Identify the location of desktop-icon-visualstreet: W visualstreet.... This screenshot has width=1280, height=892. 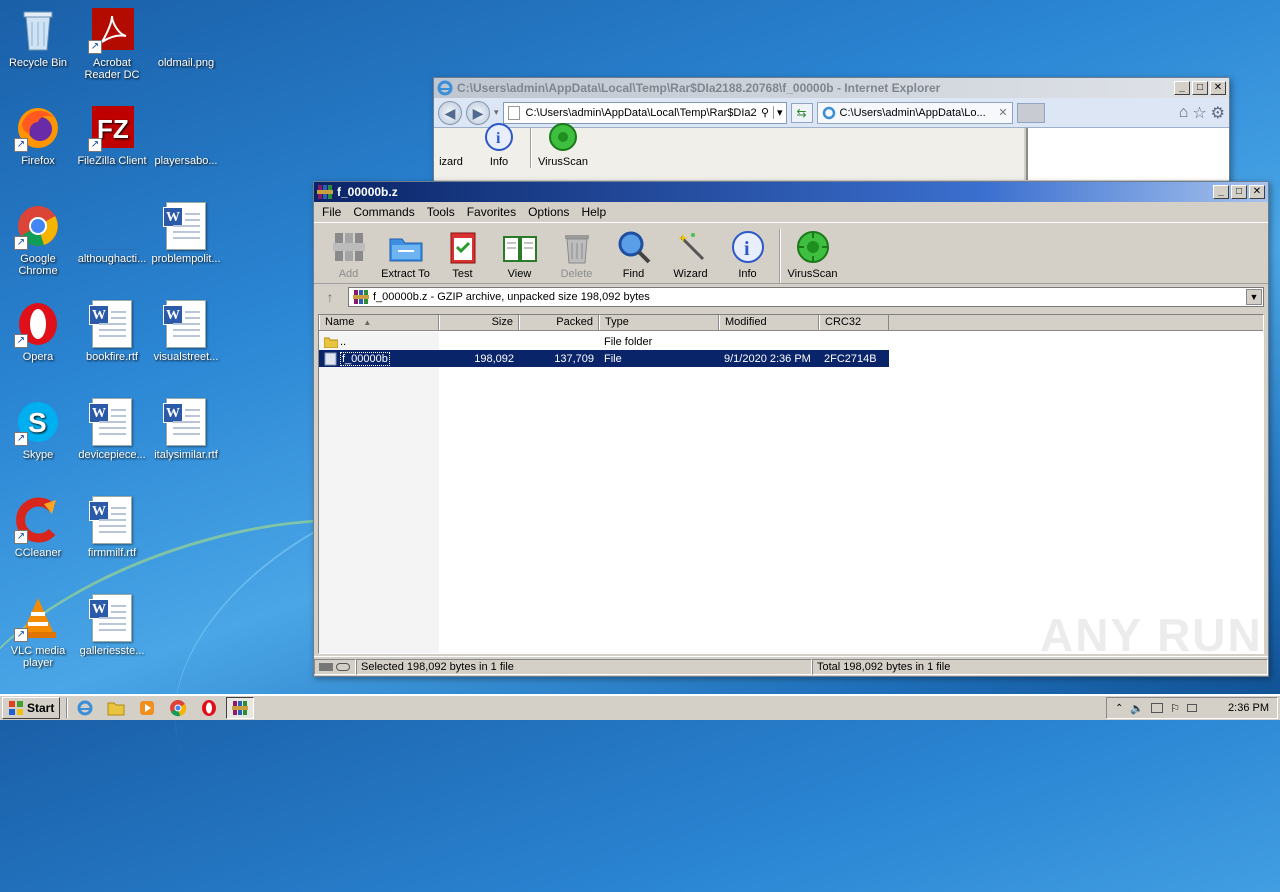
(186, 331).